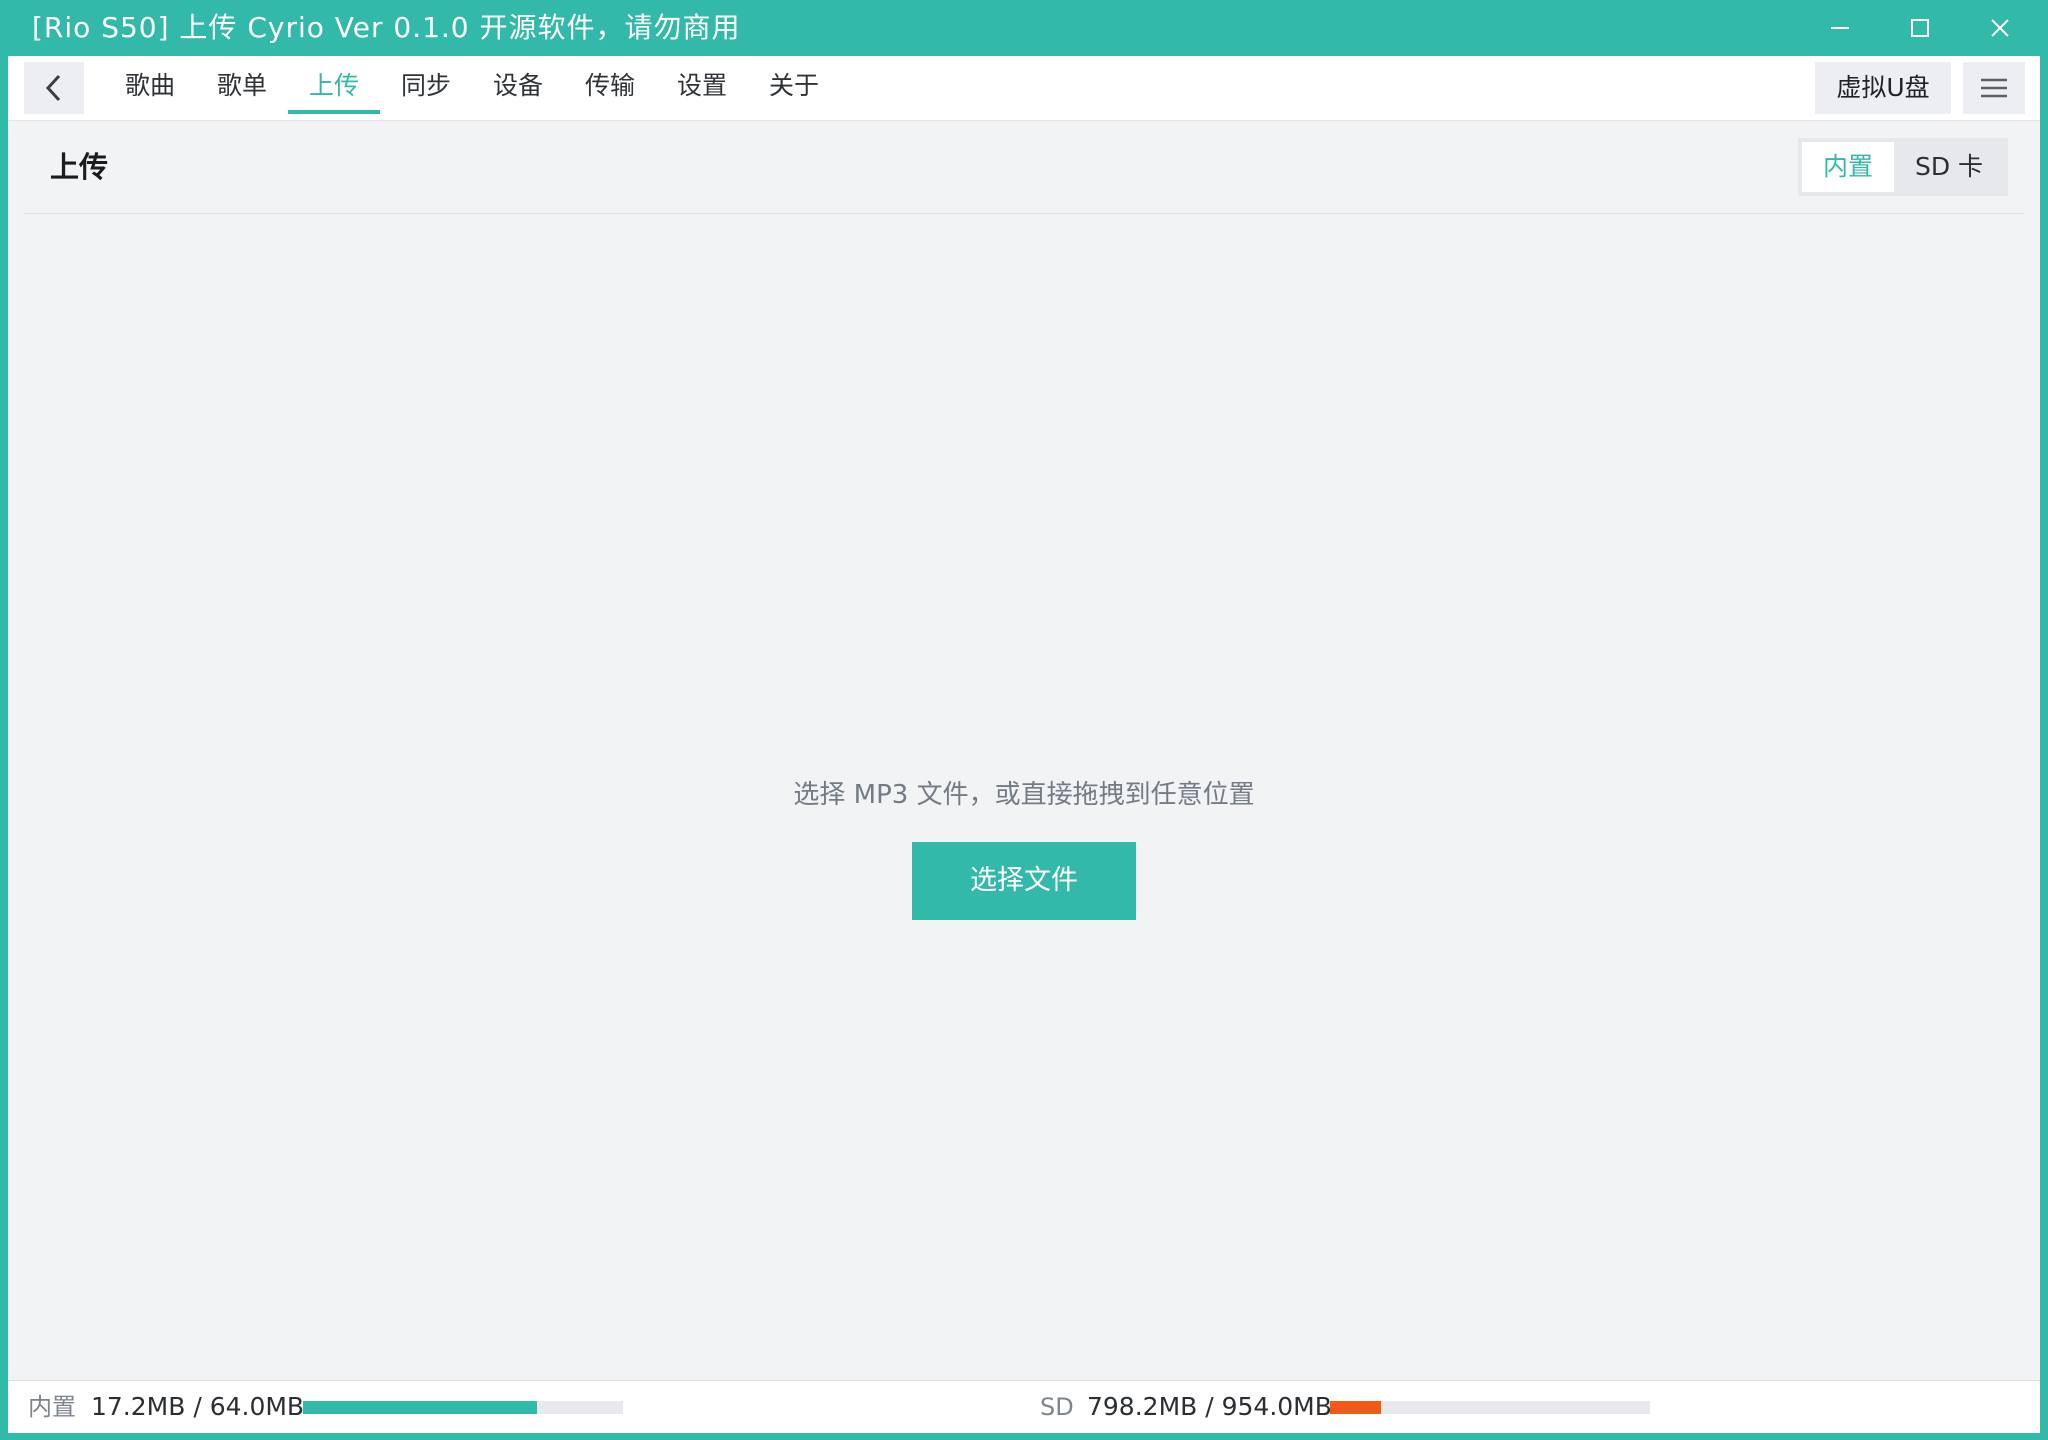 Image resolution: width=2048 pixels, height=1440 pixels. Describe the element at coordinates (1024, 88) in the screenshot. I see `nav-bar: 歌曲 歌单 上传 同步 设备 传输 设置 关于 虚拟U盘` at that location.